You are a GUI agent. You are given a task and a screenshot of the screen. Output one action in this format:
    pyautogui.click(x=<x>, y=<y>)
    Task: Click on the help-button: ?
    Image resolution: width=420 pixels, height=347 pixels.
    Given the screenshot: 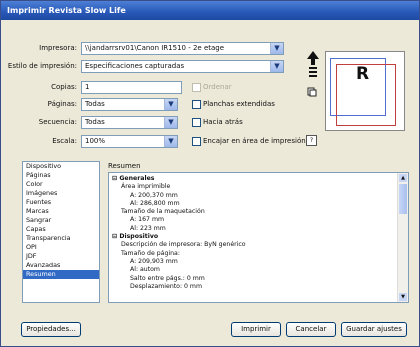 What is the action you would take?
    pyautogui.click(x=311, y=140)
    